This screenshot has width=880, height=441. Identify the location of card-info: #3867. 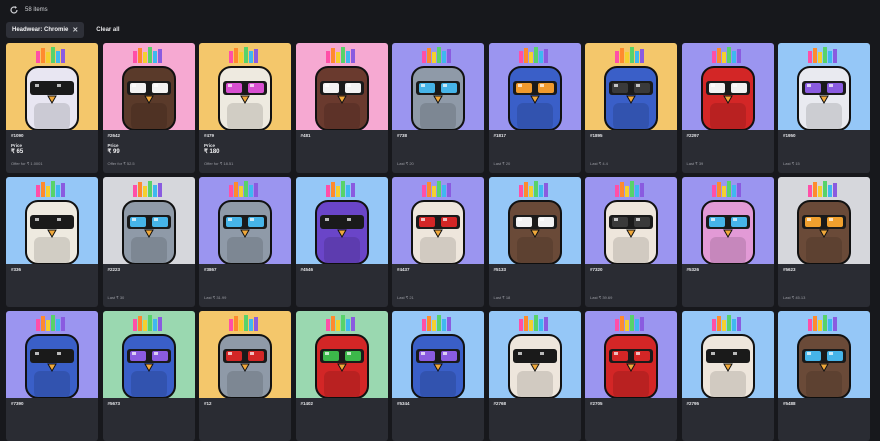
(245, 268).